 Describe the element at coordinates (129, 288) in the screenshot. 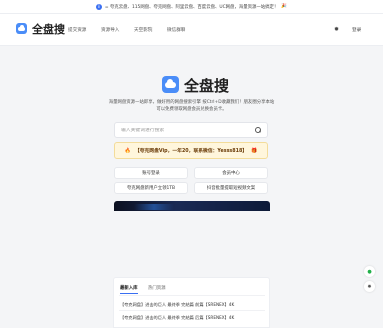

I see `tab-latest: 最新入库` at that location.